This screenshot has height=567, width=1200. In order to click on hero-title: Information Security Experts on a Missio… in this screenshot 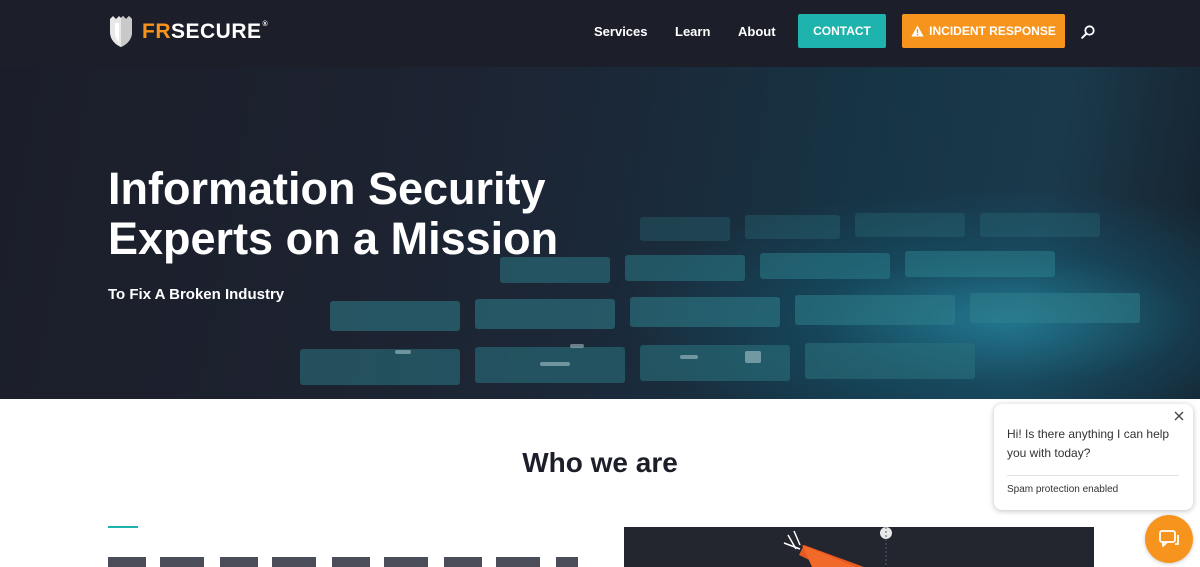, I will do `click(333, 213)`.